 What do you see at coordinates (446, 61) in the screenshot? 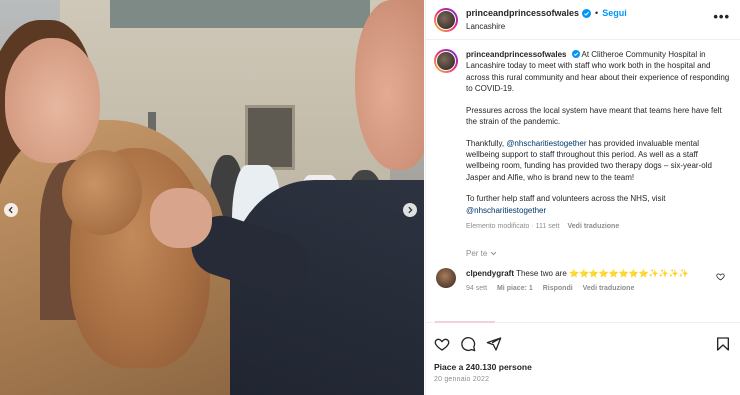
I see `caption-author-avatar` at bounding box center [446, 61].